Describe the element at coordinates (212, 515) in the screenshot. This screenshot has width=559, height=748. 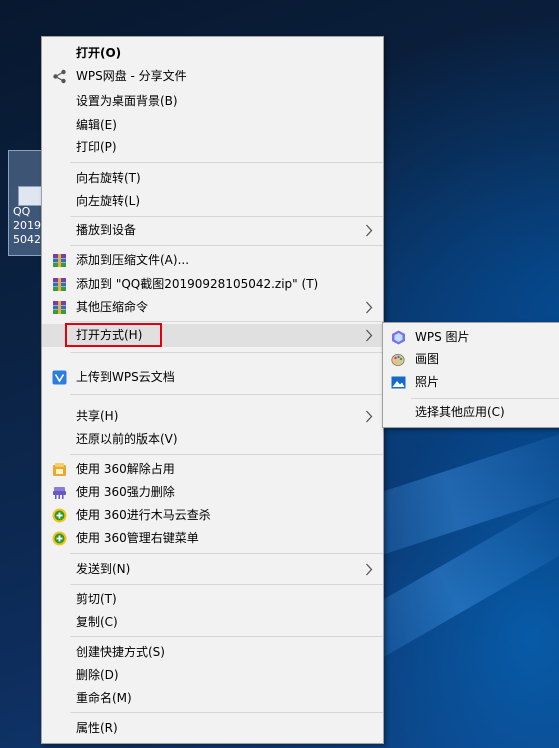
I see `menu-item-360-trojan-scan: 使用 360进行木马云查杀` at that location.